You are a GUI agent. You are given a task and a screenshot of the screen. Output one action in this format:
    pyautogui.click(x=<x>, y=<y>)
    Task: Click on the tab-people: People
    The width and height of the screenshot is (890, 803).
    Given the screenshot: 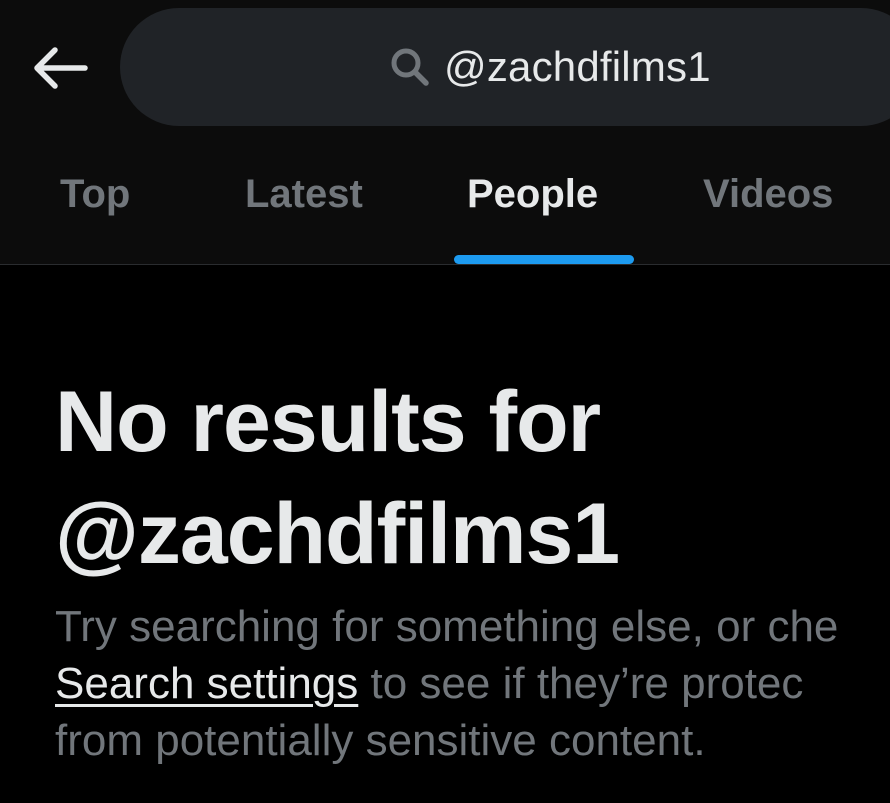 What is the action you would take?
    pyautogui.click(x=532, y=194)
    